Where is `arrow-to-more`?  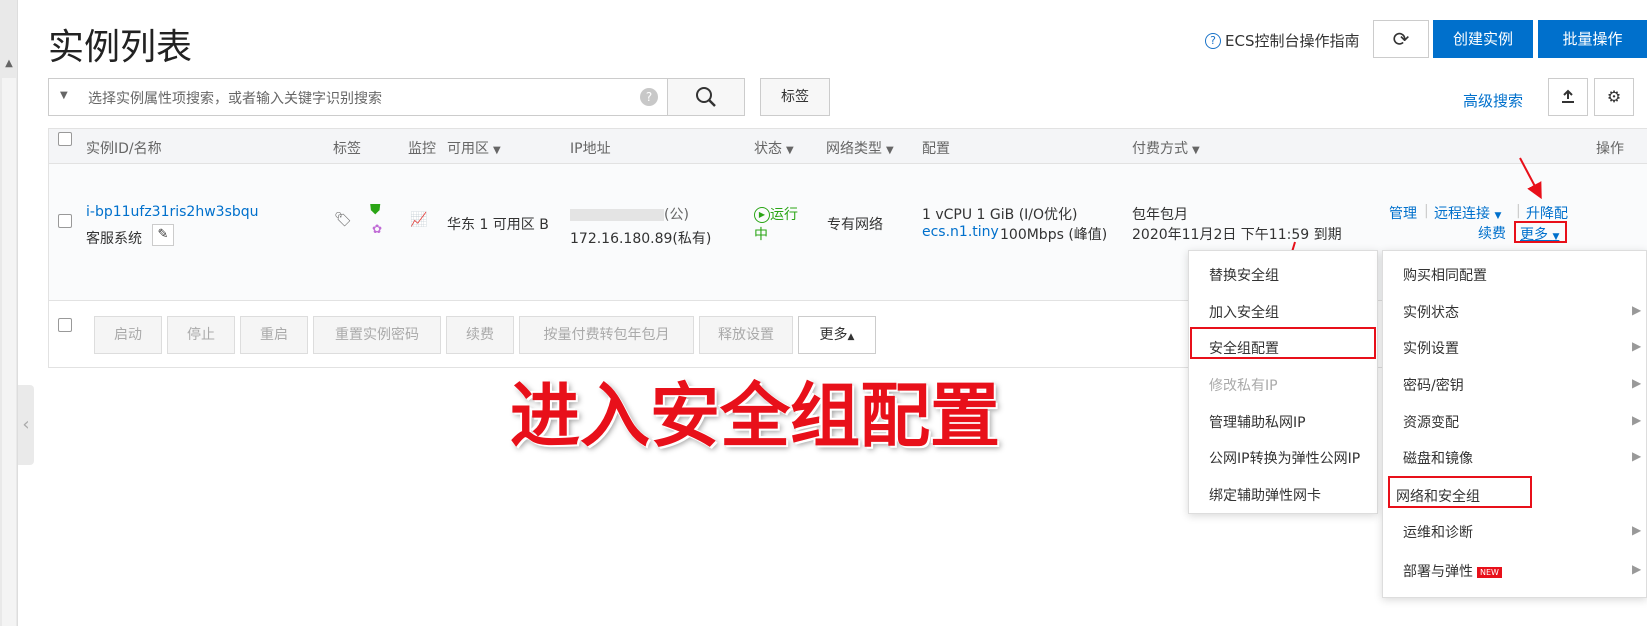 arrow-to-more is located at coordinates (1530, 178).